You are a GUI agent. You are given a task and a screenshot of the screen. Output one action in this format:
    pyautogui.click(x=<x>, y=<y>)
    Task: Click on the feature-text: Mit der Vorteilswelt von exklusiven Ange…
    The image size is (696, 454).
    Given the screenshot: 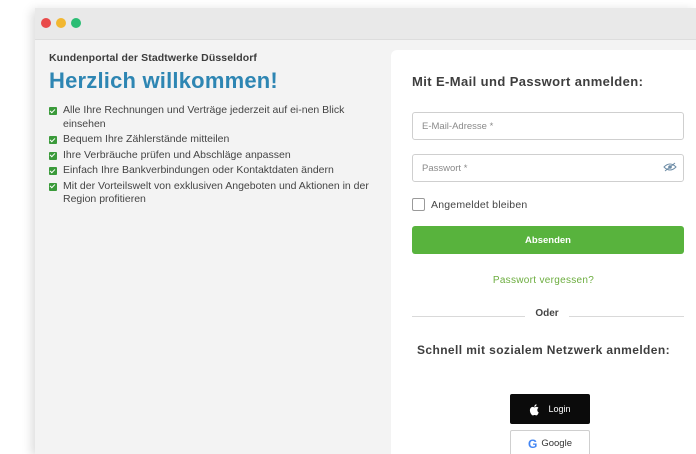 What is the action you would take?
    pyautogui.click(x=216, y=192)
    